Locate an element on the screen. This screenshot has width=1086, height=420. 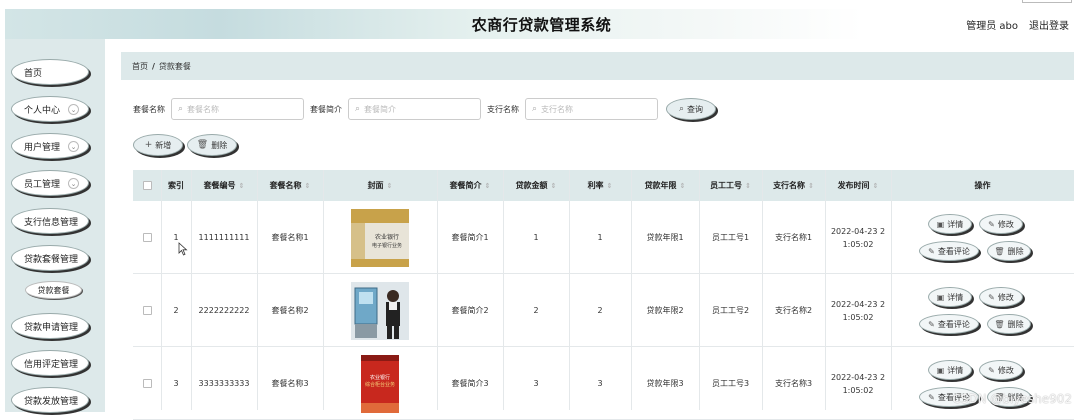
delete-button: 🗑 删除 is located at coordinates (1009, 324).